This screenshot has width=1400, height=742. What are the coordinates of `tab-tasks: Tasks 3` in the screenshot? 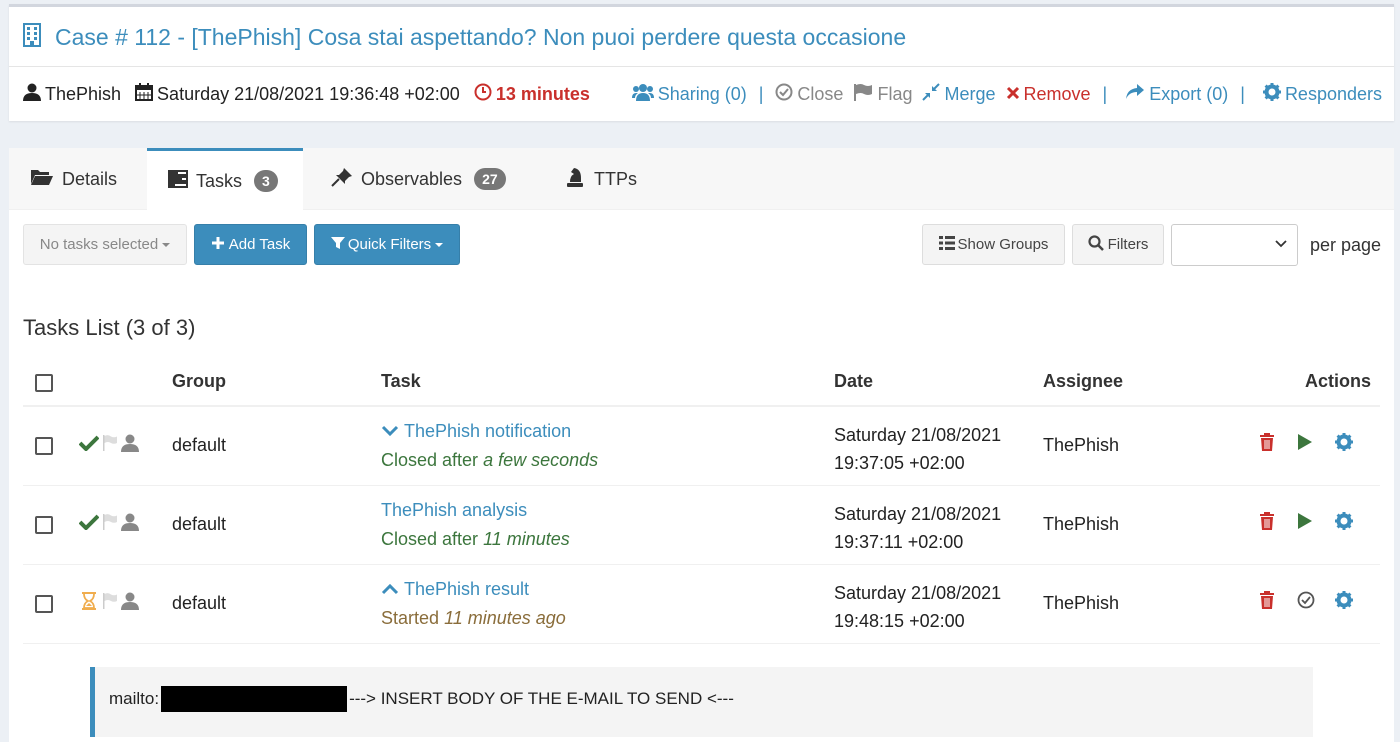 It's located at (225, 179).